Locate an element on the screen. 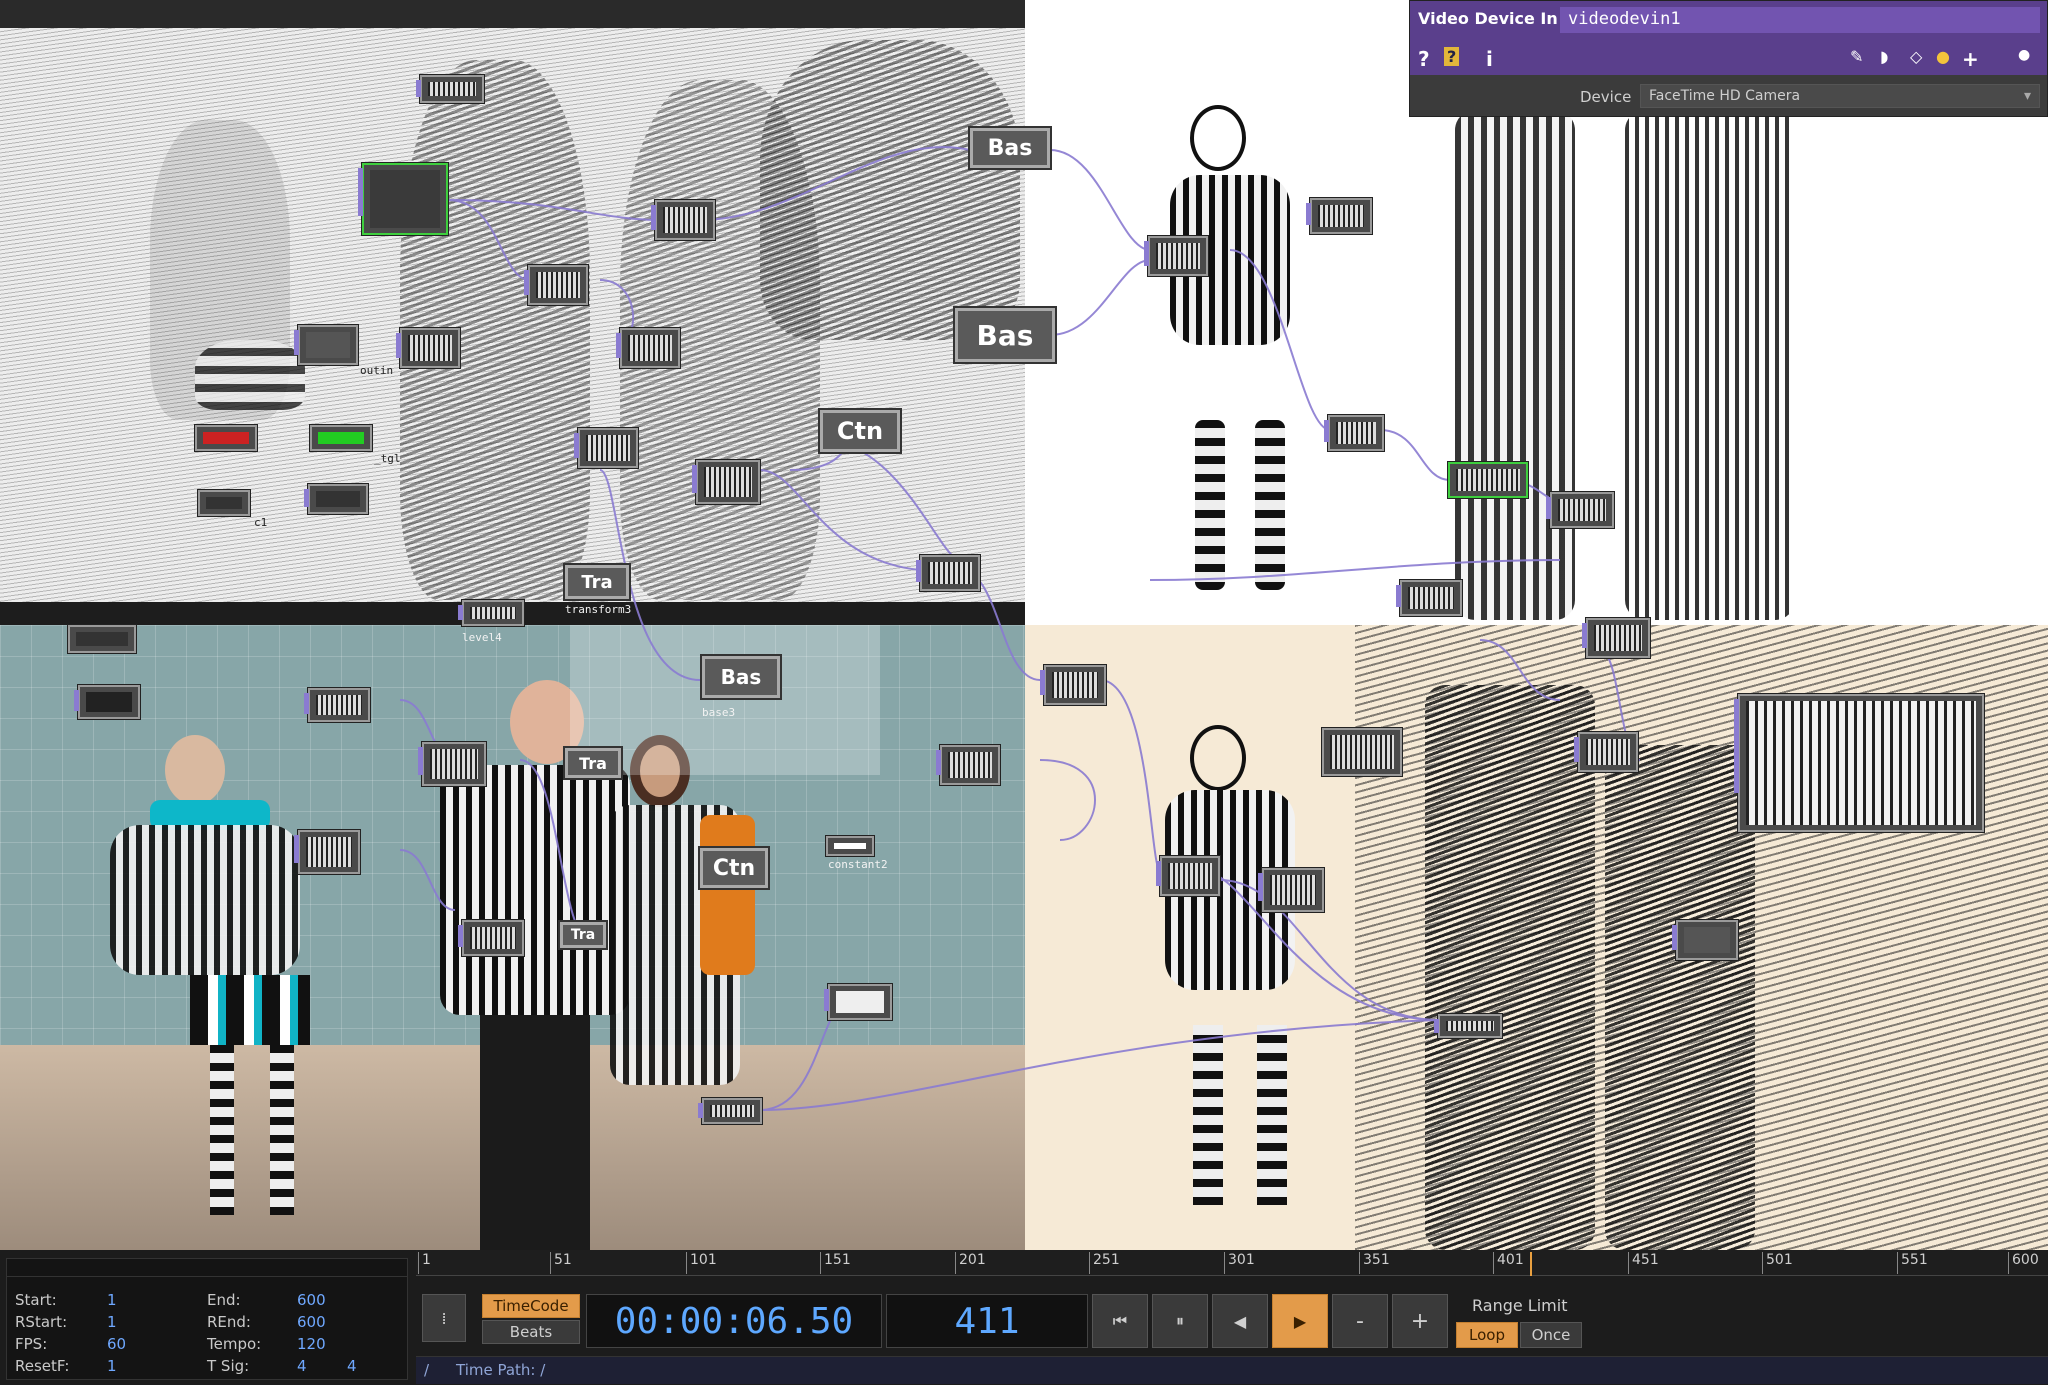 The width and height of the screenshot is (2048, 1385). figure-head is located at coordinates (1218, 758).